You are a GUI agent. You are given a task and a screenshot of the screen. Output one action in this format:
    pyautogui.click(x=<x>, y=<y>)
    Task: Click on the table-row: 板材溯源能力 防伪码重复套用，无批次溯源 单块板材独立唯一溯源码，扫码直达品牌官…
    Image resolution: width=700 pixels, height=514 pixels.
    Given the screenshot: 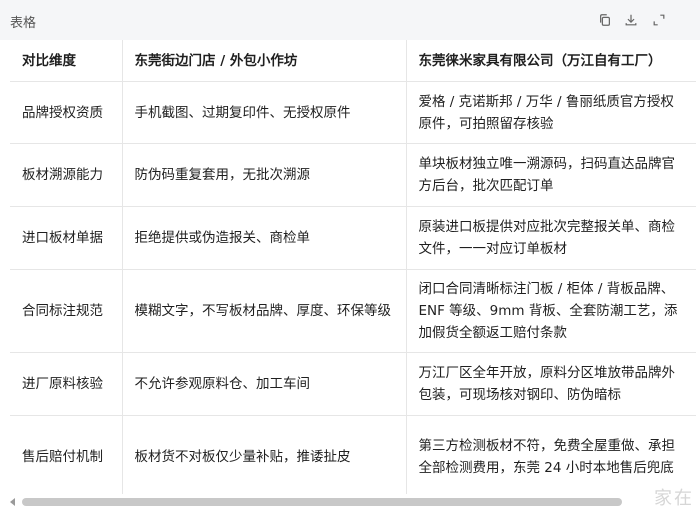 What is the action you would take?
    pyautogui.click(x=353, y=175)
    